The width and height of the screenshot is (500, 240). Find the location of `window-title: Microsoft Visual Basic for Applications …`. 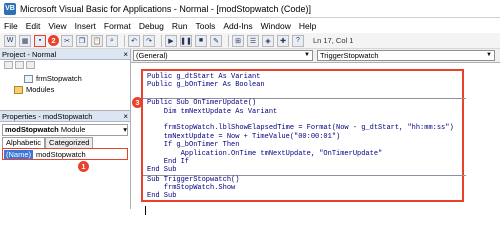

window-title: Microsoft Visual Basic for Applications … is located at coordinates (165, 8).